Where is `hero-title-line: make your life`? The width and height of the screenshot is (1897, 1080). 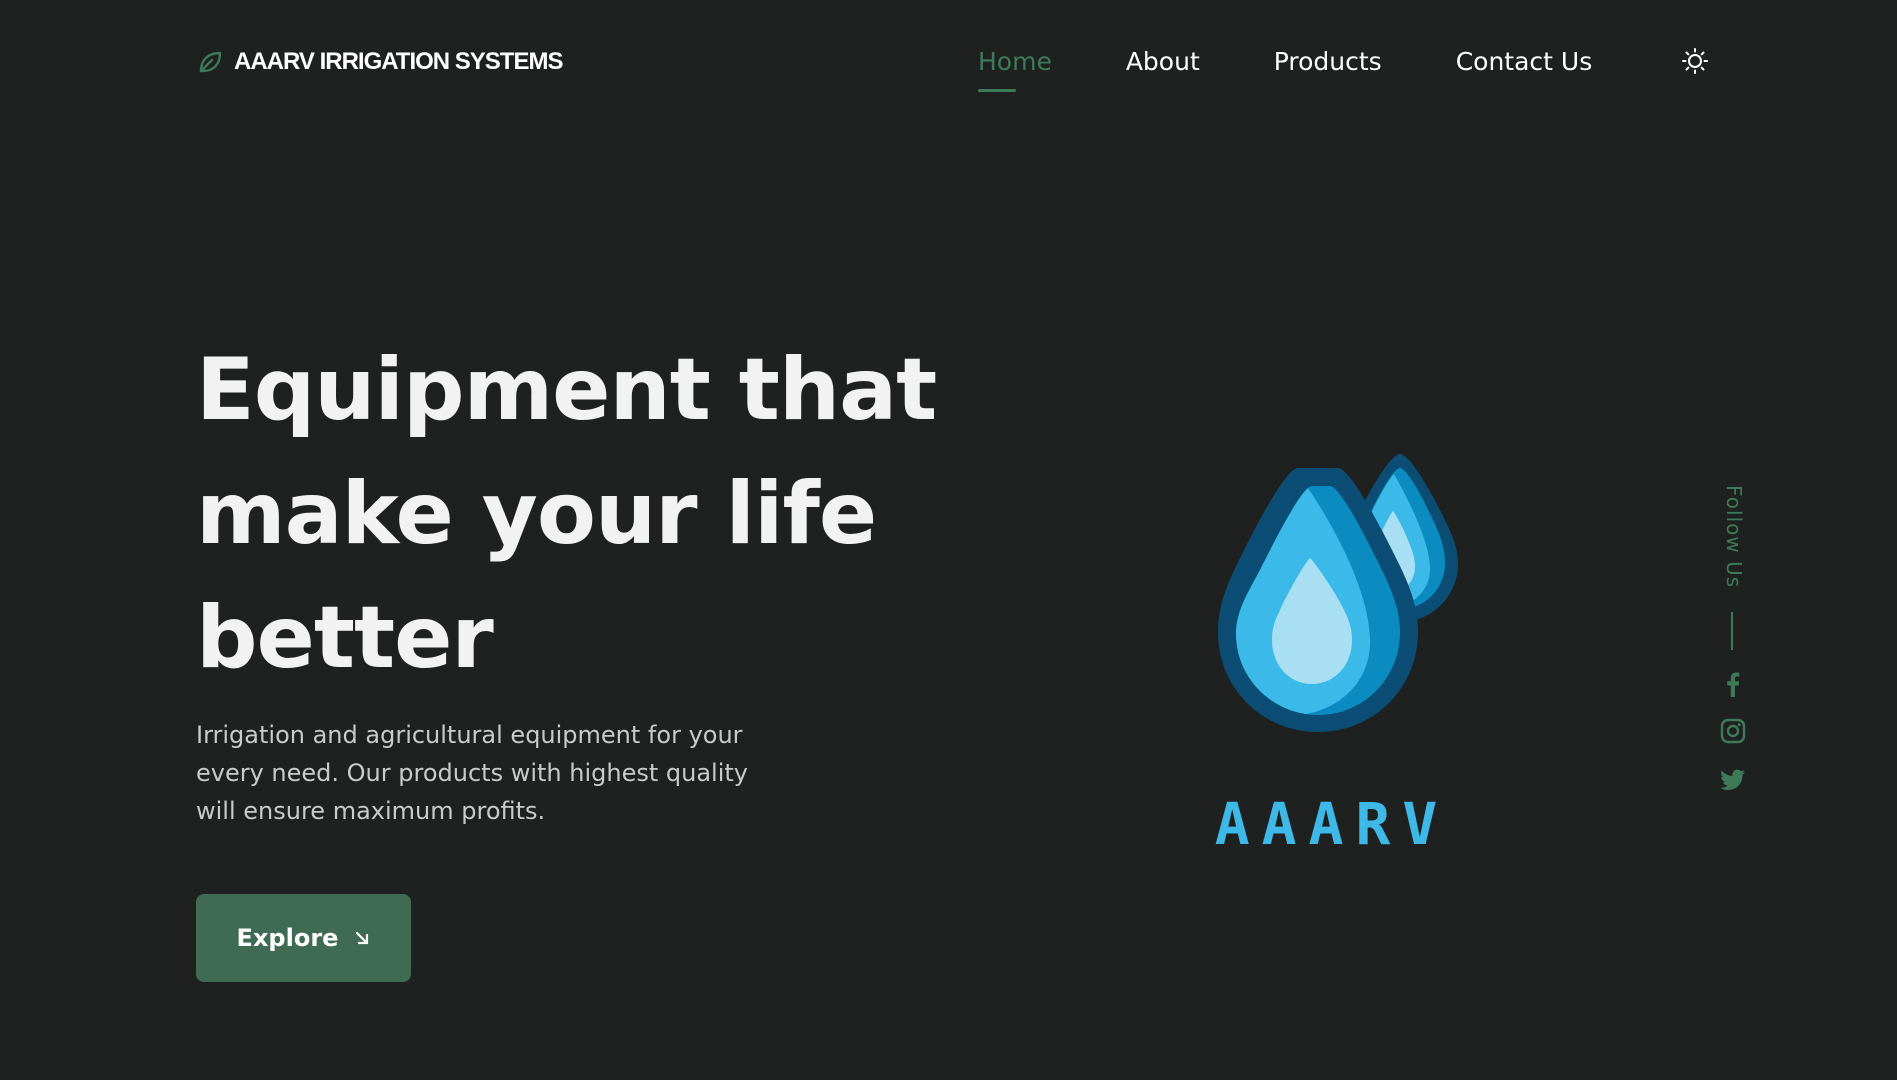 hero-title-line: make your life is located at coordinates (536, 514).